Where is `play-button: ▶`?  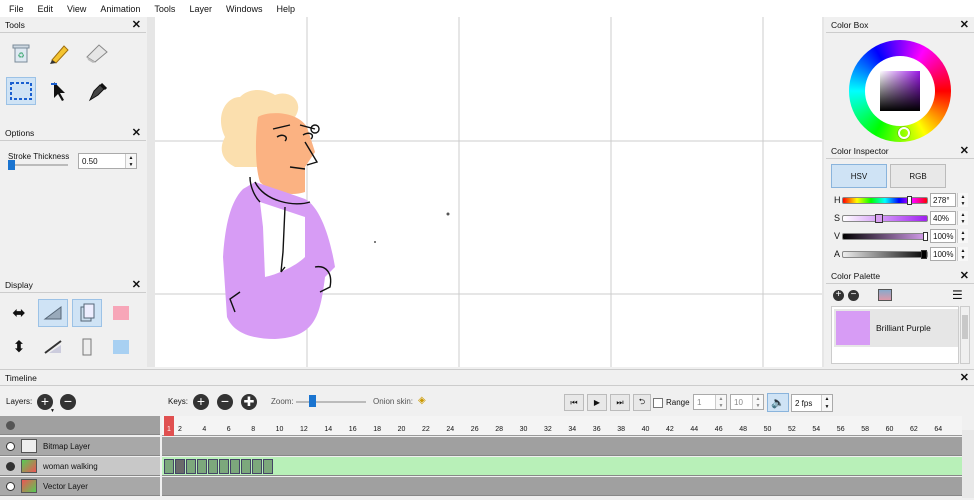 play-button: ▶ is located at coordinates (597, 402).